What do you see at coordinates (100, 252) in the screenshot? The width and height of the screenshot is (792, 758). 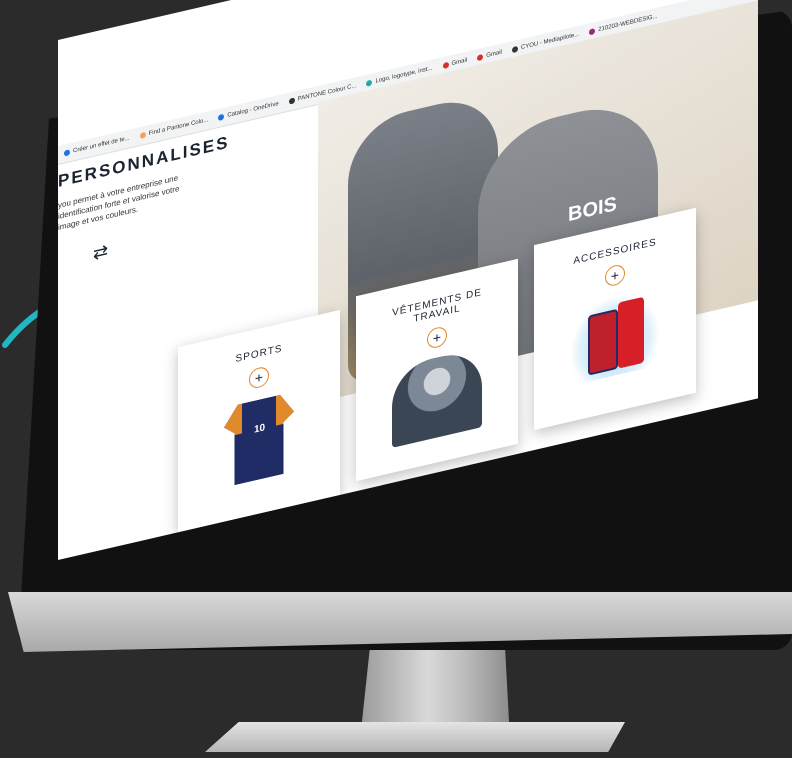 I see `swap-arrows-icon: ⇄` at bounding box center [100, 252].